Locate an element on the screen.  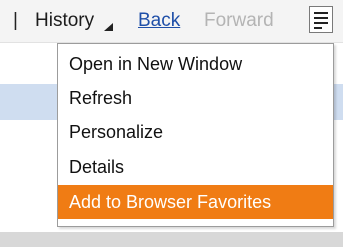
menu-item-details: Details is located at coordinates (195, 167).